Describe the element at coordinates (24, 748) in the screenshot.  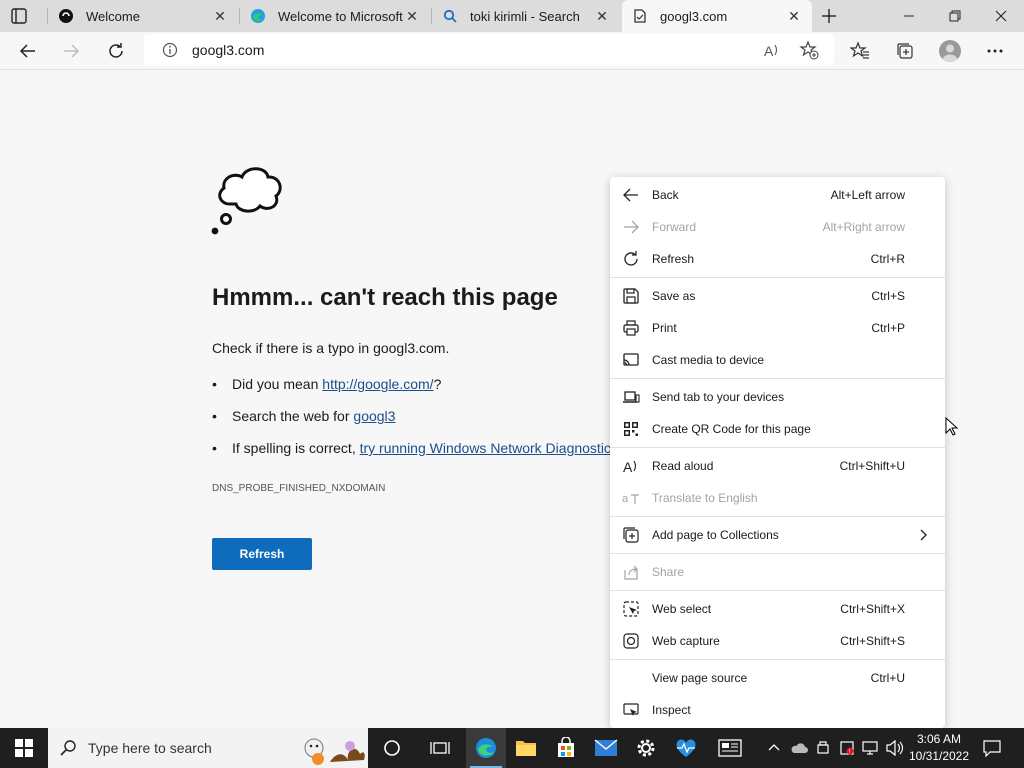
I see `windows-start-icon` at that location.